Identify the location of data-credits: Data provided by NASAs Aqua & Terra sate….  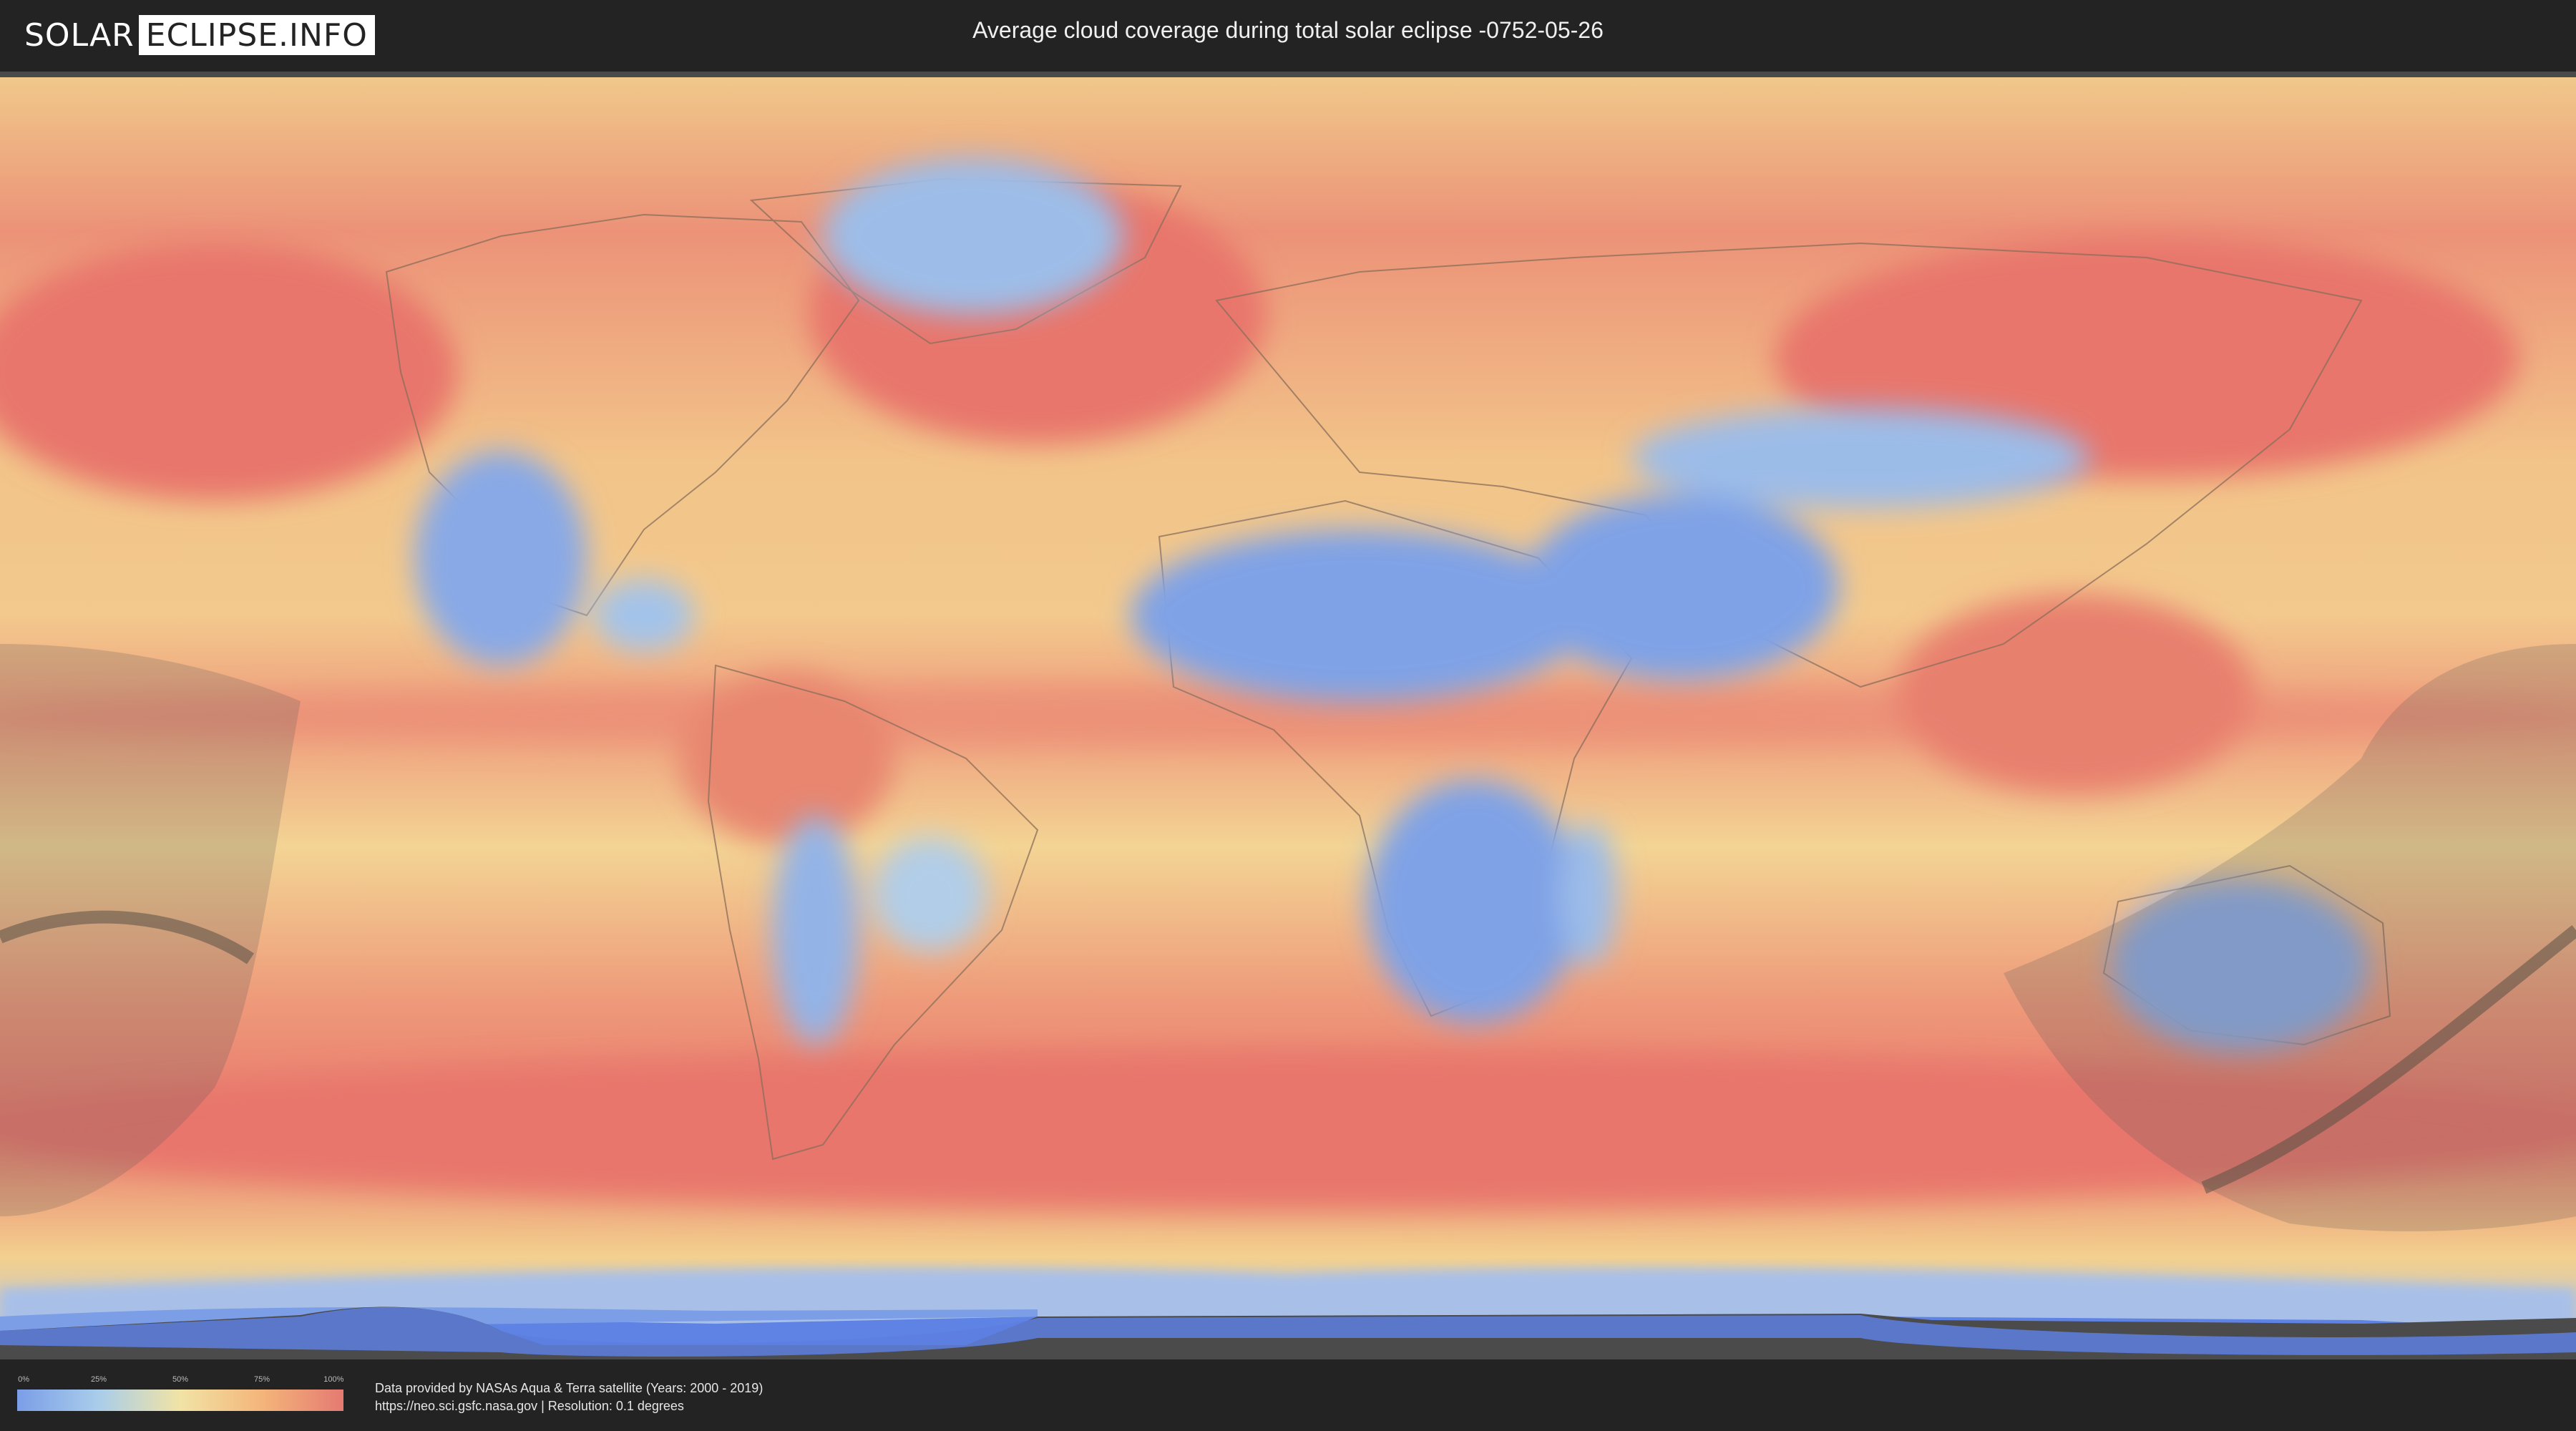
(569, 1397).